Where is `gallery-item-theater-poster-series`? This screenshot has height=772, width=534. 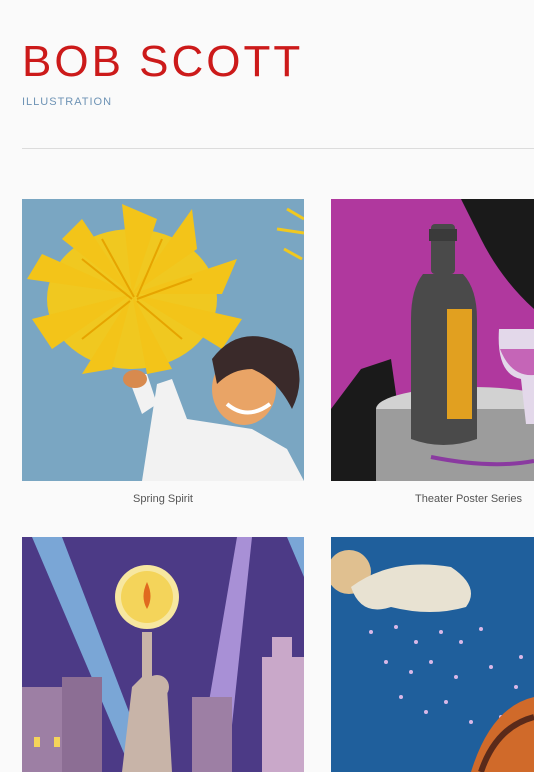 gallery-item-theater-poster-series is located at coordinates (432, 340).